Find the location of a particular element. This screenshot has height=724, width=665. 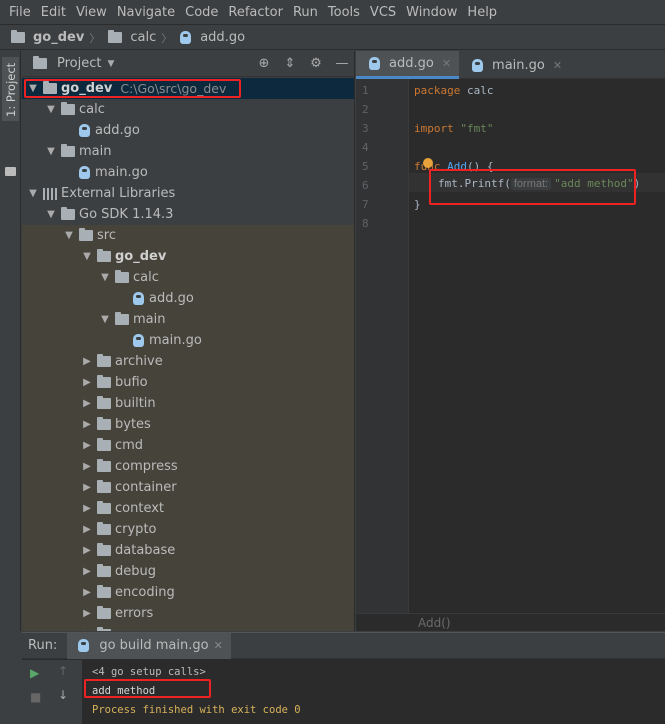

code-line-3: import "fmt" is located at coordinates (454, 128).